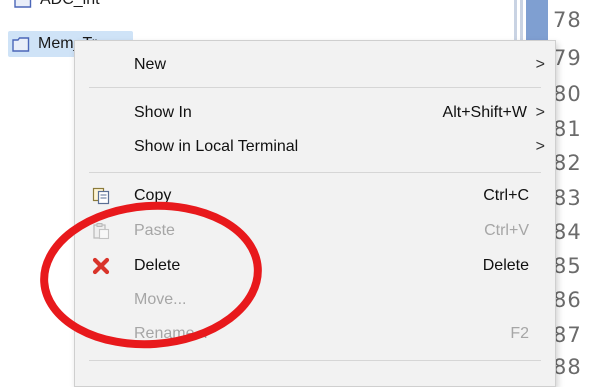 The image size is (603, 387). What do you see at coordinates (567, 266) in the screenshot?
I see `line-number: 85` at bounding box center [567, 266].